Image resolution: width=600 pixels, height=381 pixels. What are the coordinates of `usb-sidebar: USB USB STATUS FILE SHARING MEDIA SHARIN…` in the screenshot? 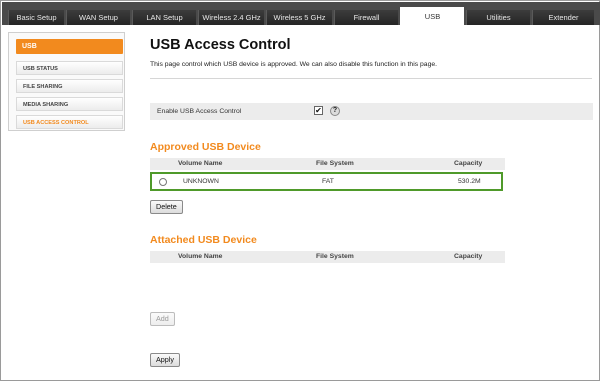 It's located at (66, 81).